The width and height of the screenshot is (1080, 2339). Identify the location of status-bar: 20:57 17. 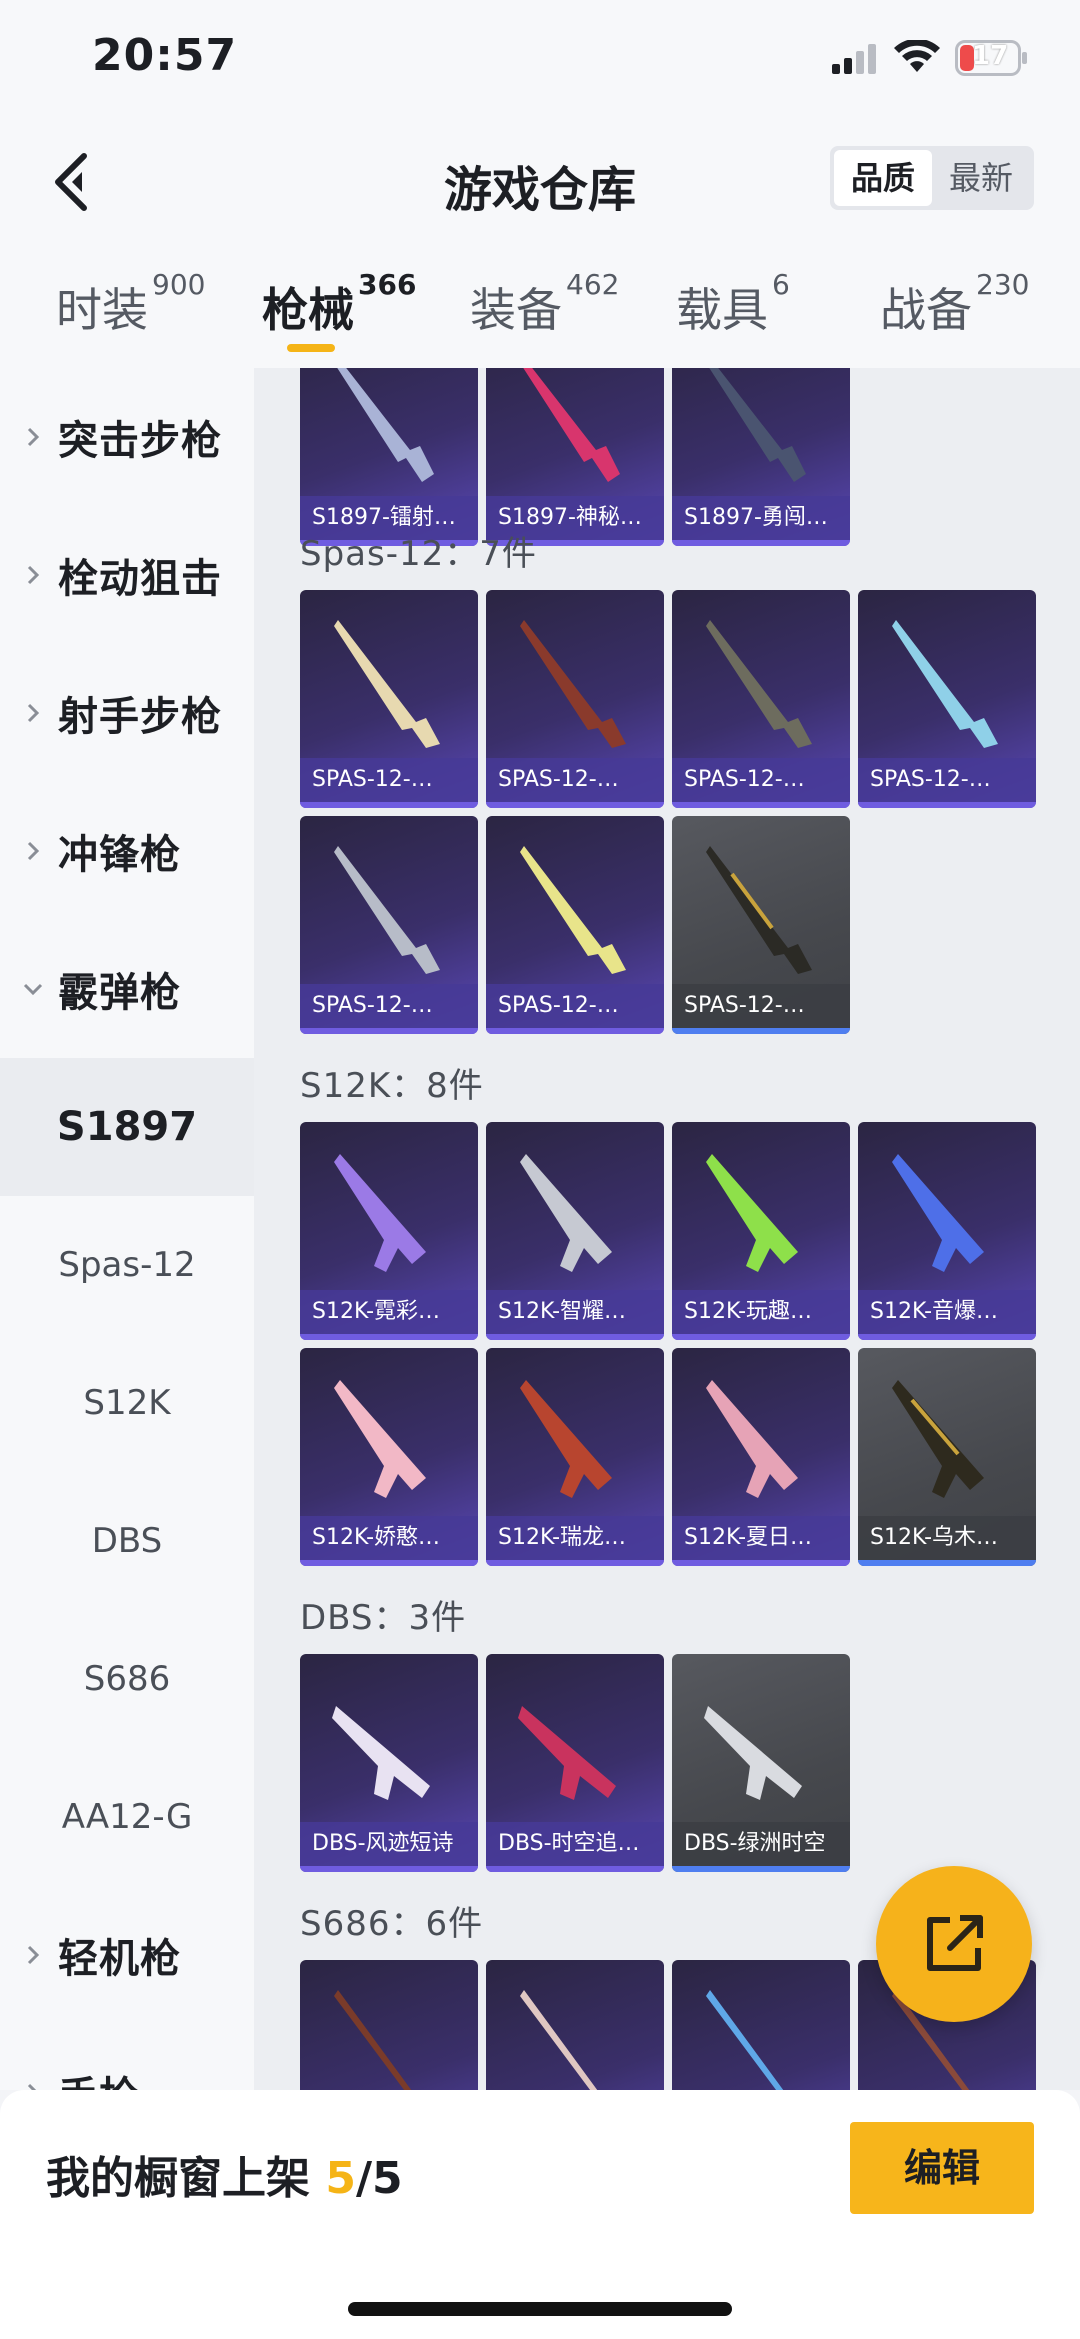
(540, 60).